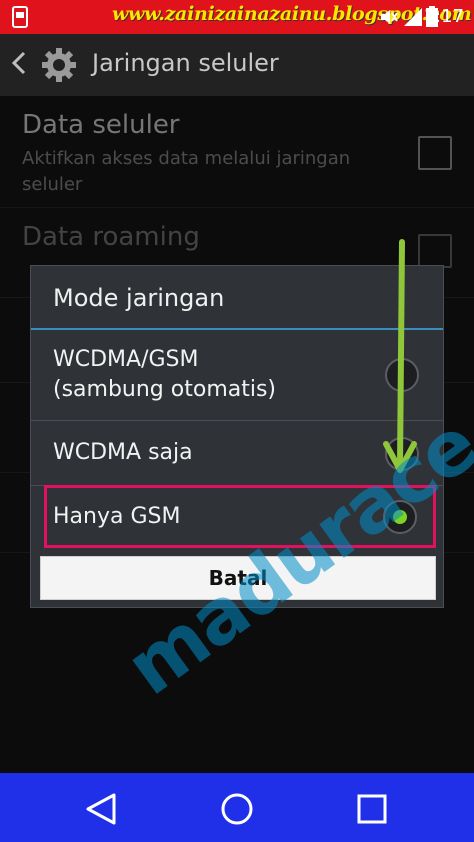  I want to click on settings-gear-icon, so click(59, 65).